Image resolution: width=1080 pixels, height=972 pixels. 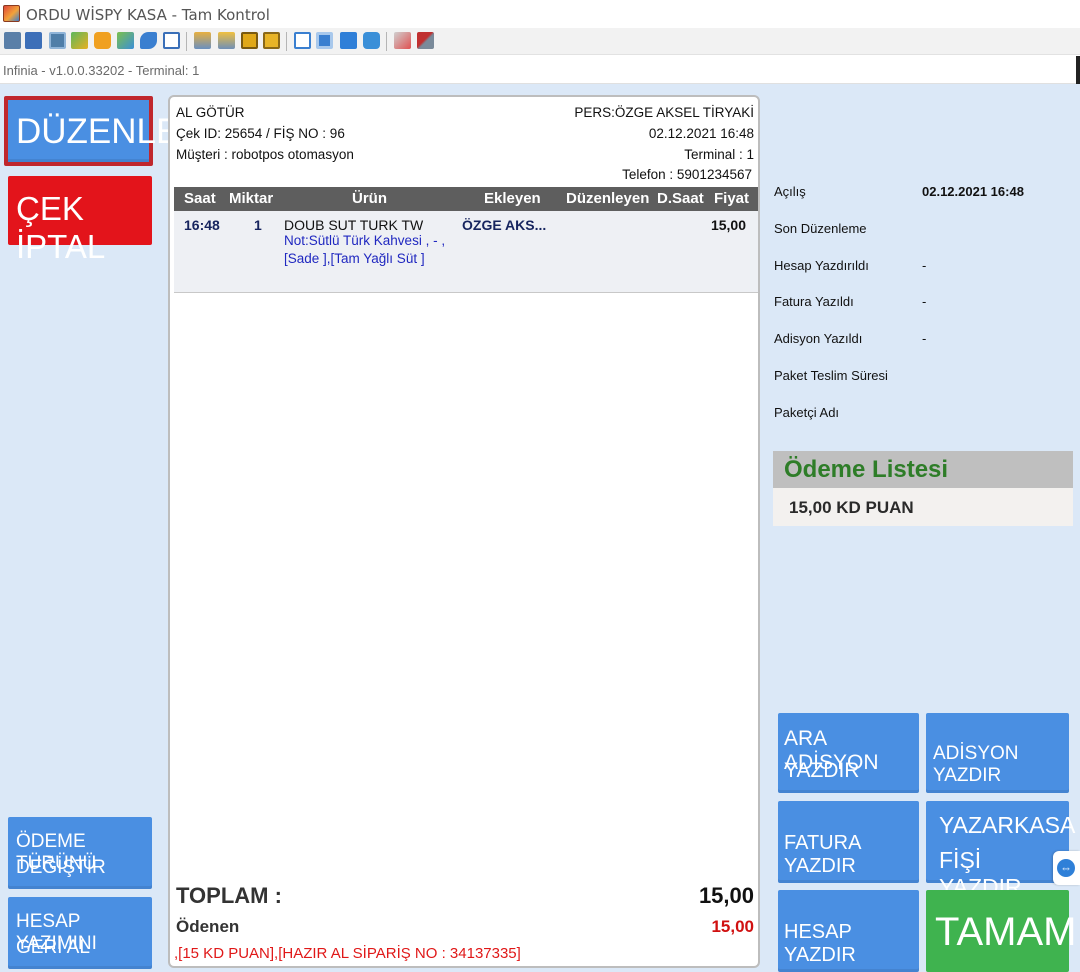 What do you see at coordinates (818, 338) in the screenshot?
I see `info-label-bill-printed: Adisyon Yazıldı` at bounding box center [818, 338].